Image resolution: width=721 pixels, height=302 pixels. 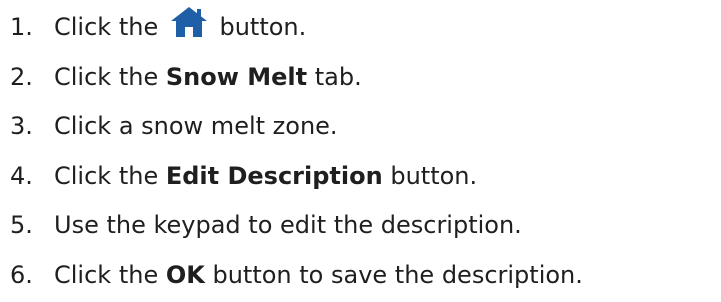 I want to click on home-icon, so click(x=189, y=22).